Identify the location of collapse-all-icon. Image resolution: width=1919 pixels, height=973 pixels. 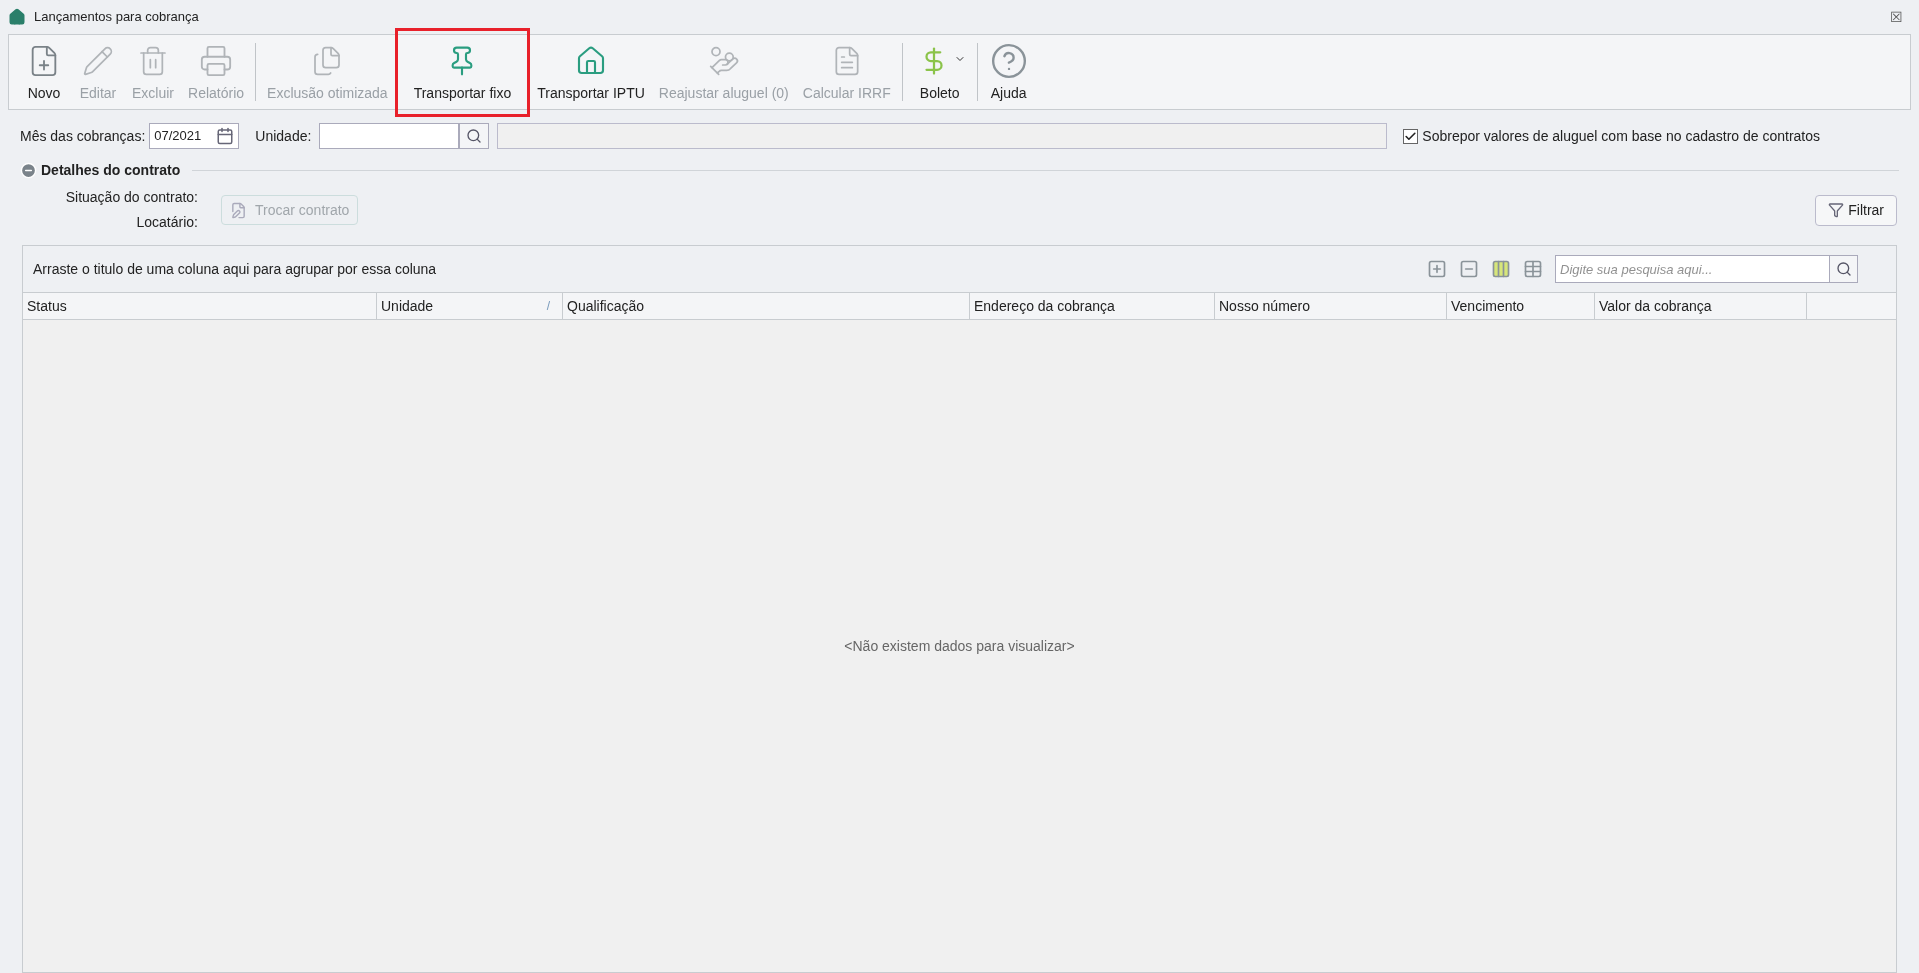
(1469, 269).